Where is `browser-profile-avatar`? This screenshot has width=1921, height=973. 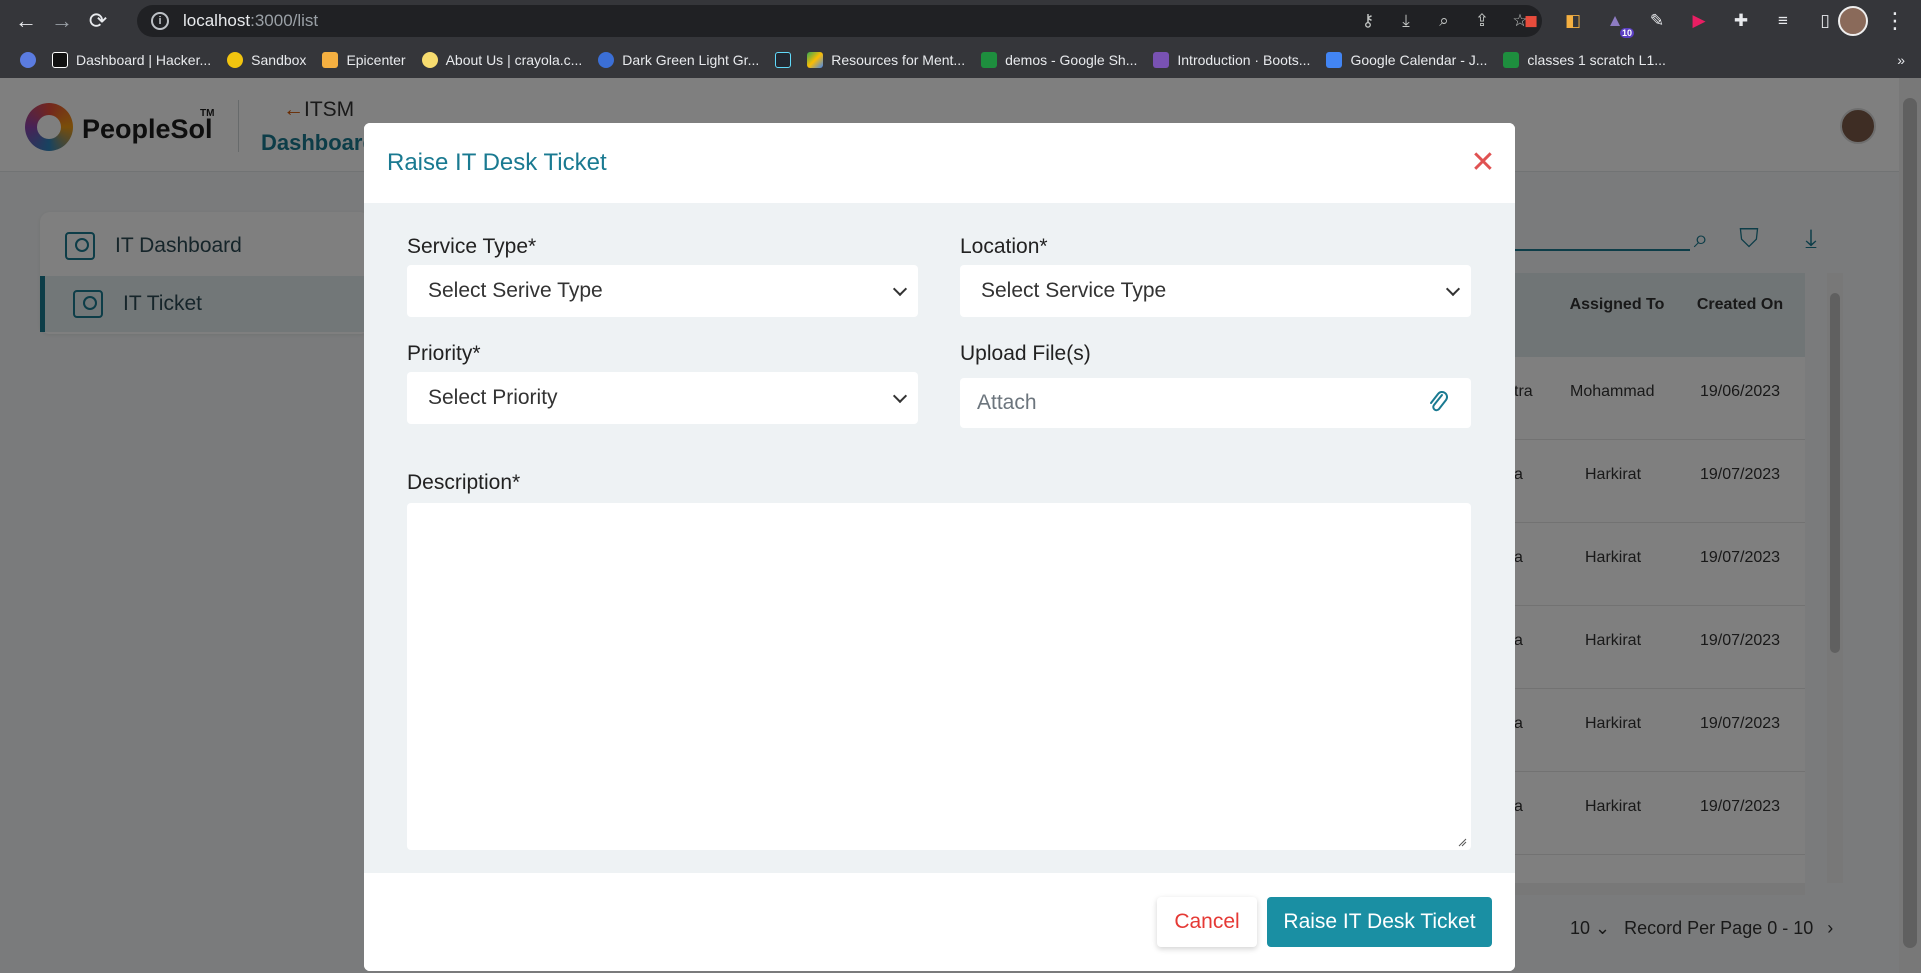 browser-profile-avatar is located at coordinates (1853, 21).